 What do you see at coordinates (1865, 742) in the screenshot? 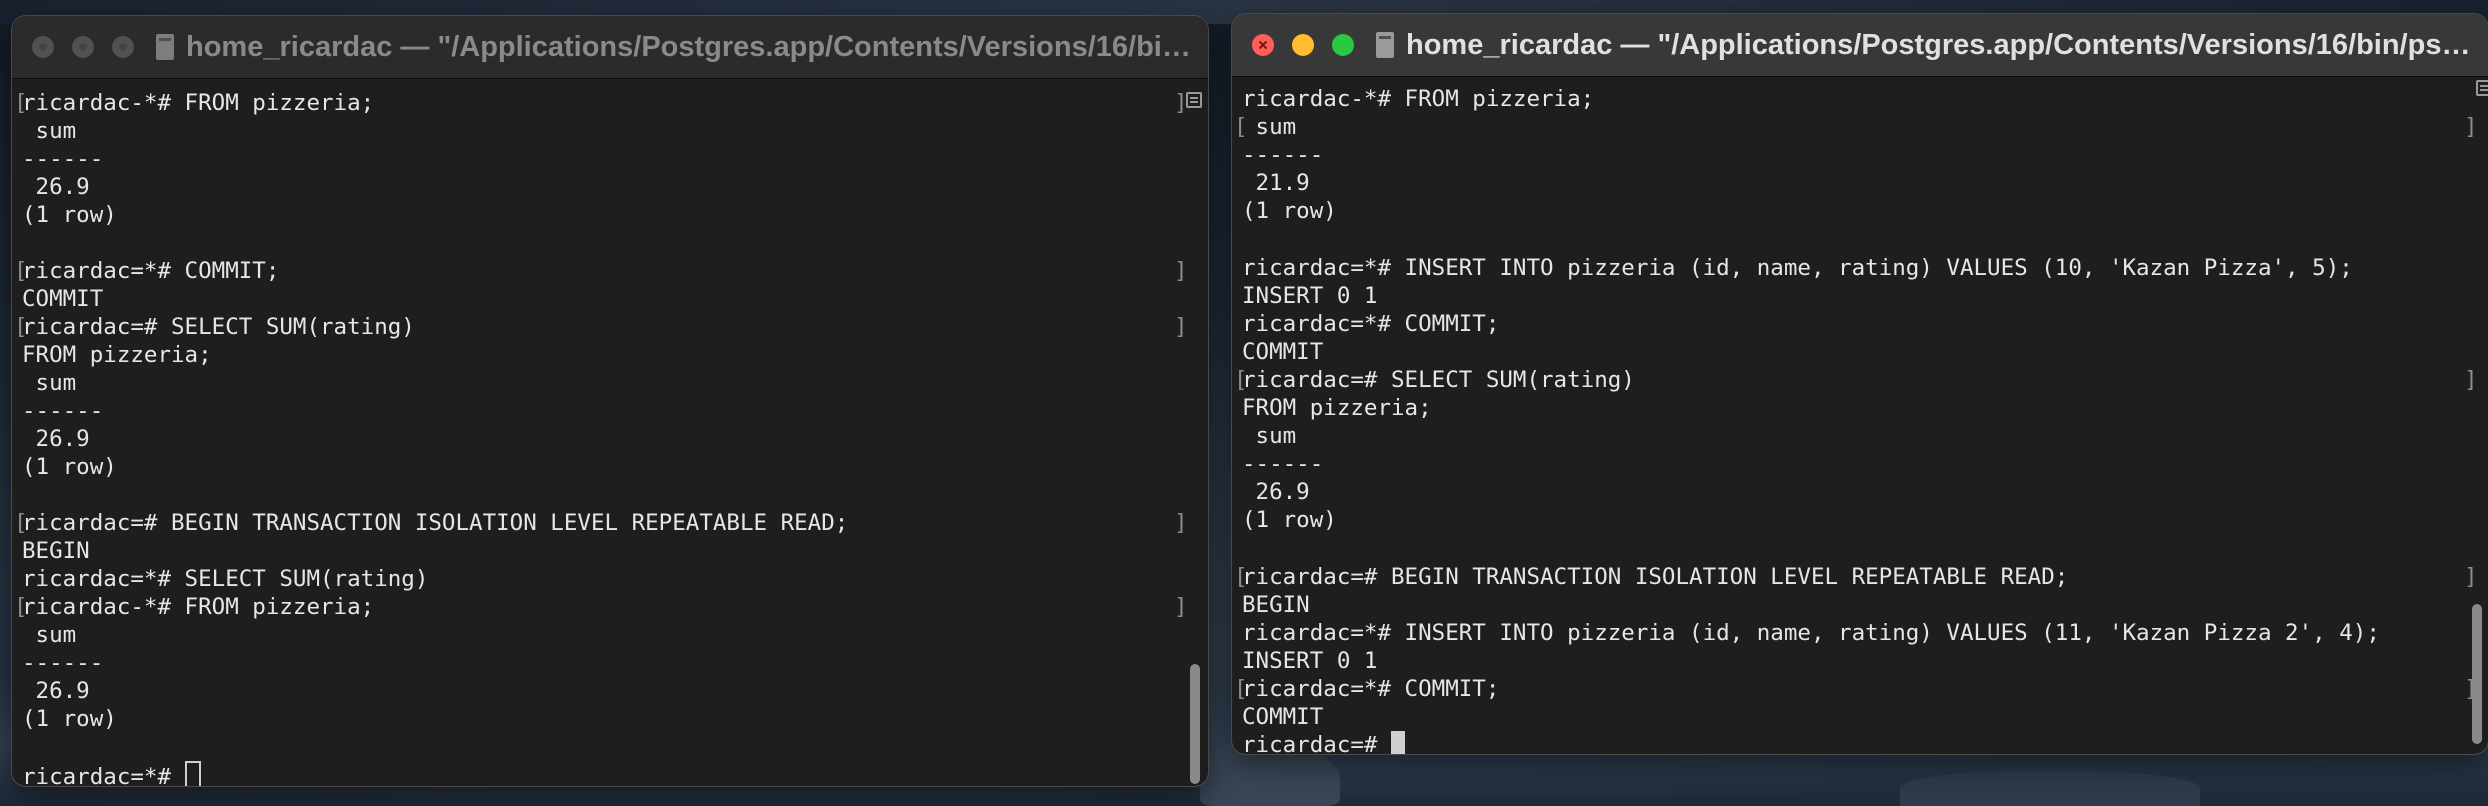
I see `prompt-line: ricardac=#` at bounding box center [1865, 742].